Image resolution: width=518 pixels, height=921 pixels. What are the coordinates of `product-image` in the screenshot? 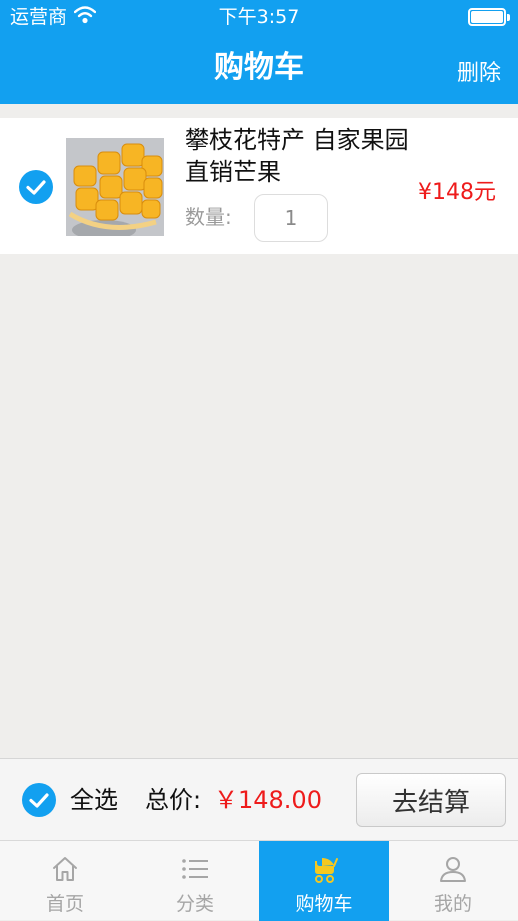 It's located at (115, 187).